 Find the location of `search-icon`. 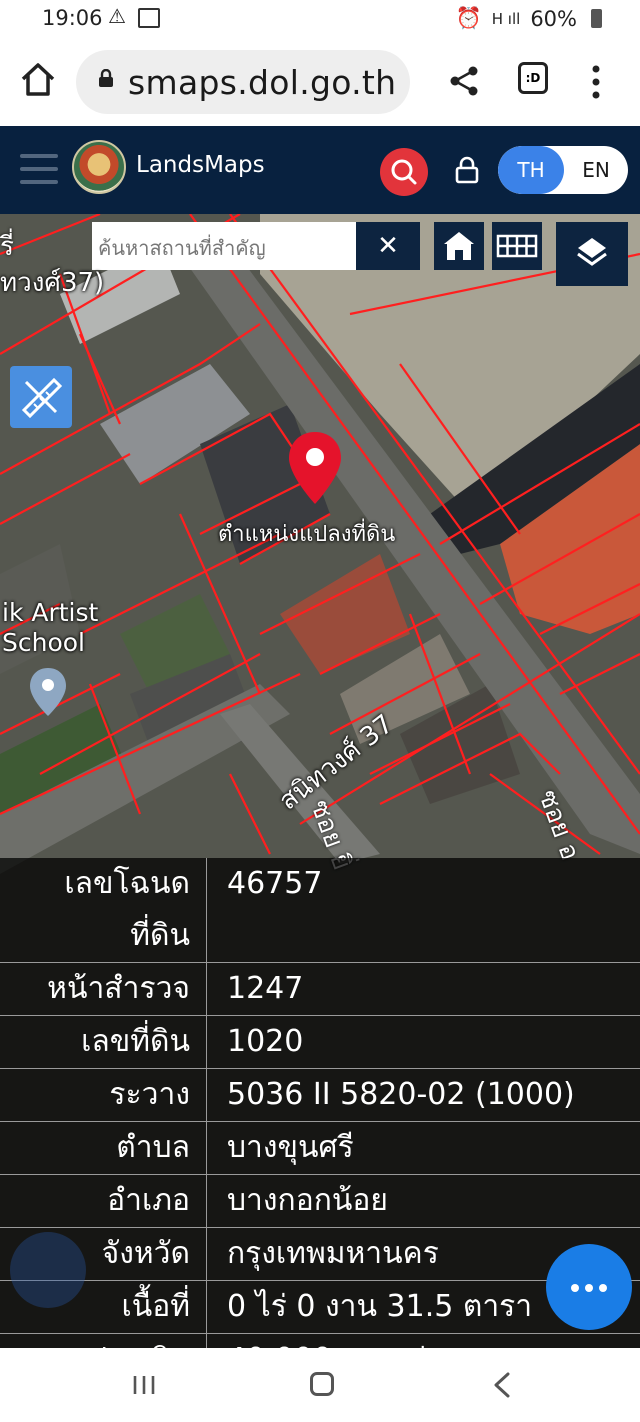

search-icon is located at coordinates (404, 172).